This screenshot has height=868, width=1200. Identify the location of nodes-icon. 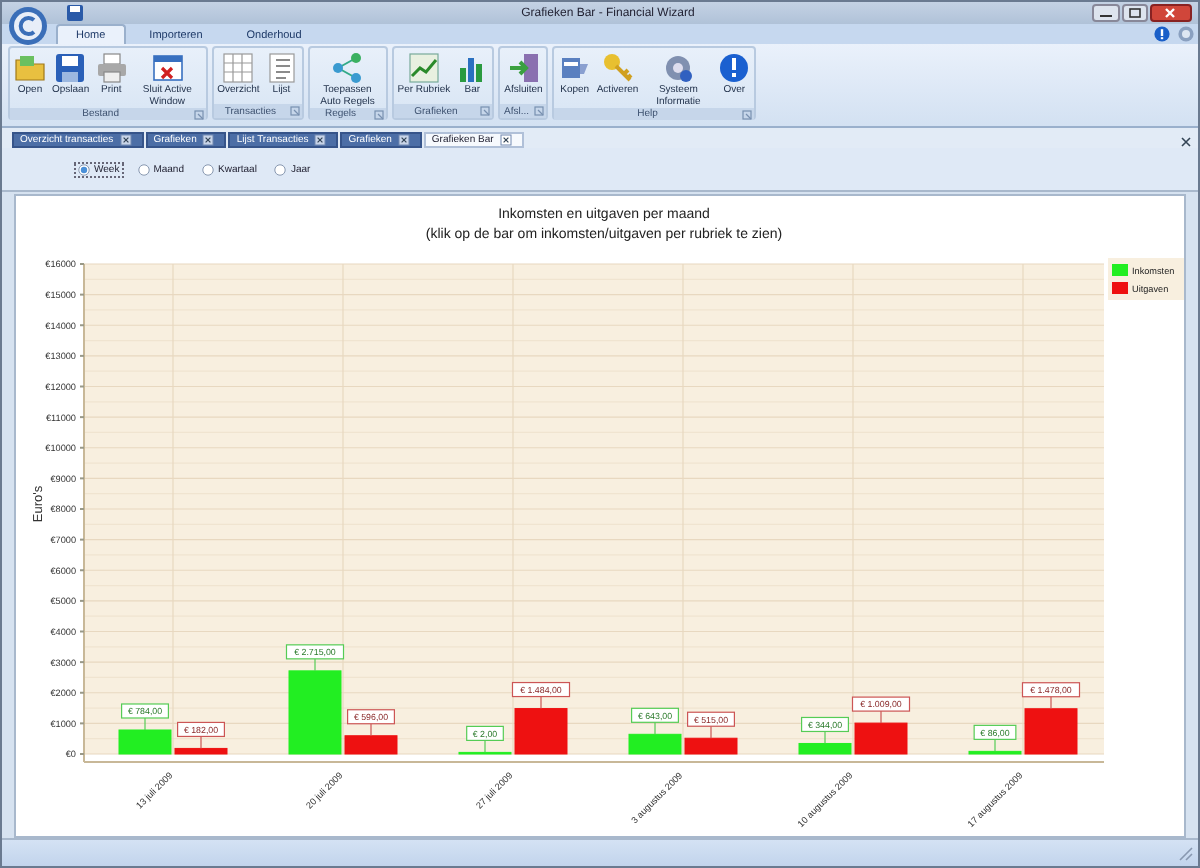
(347, 68).